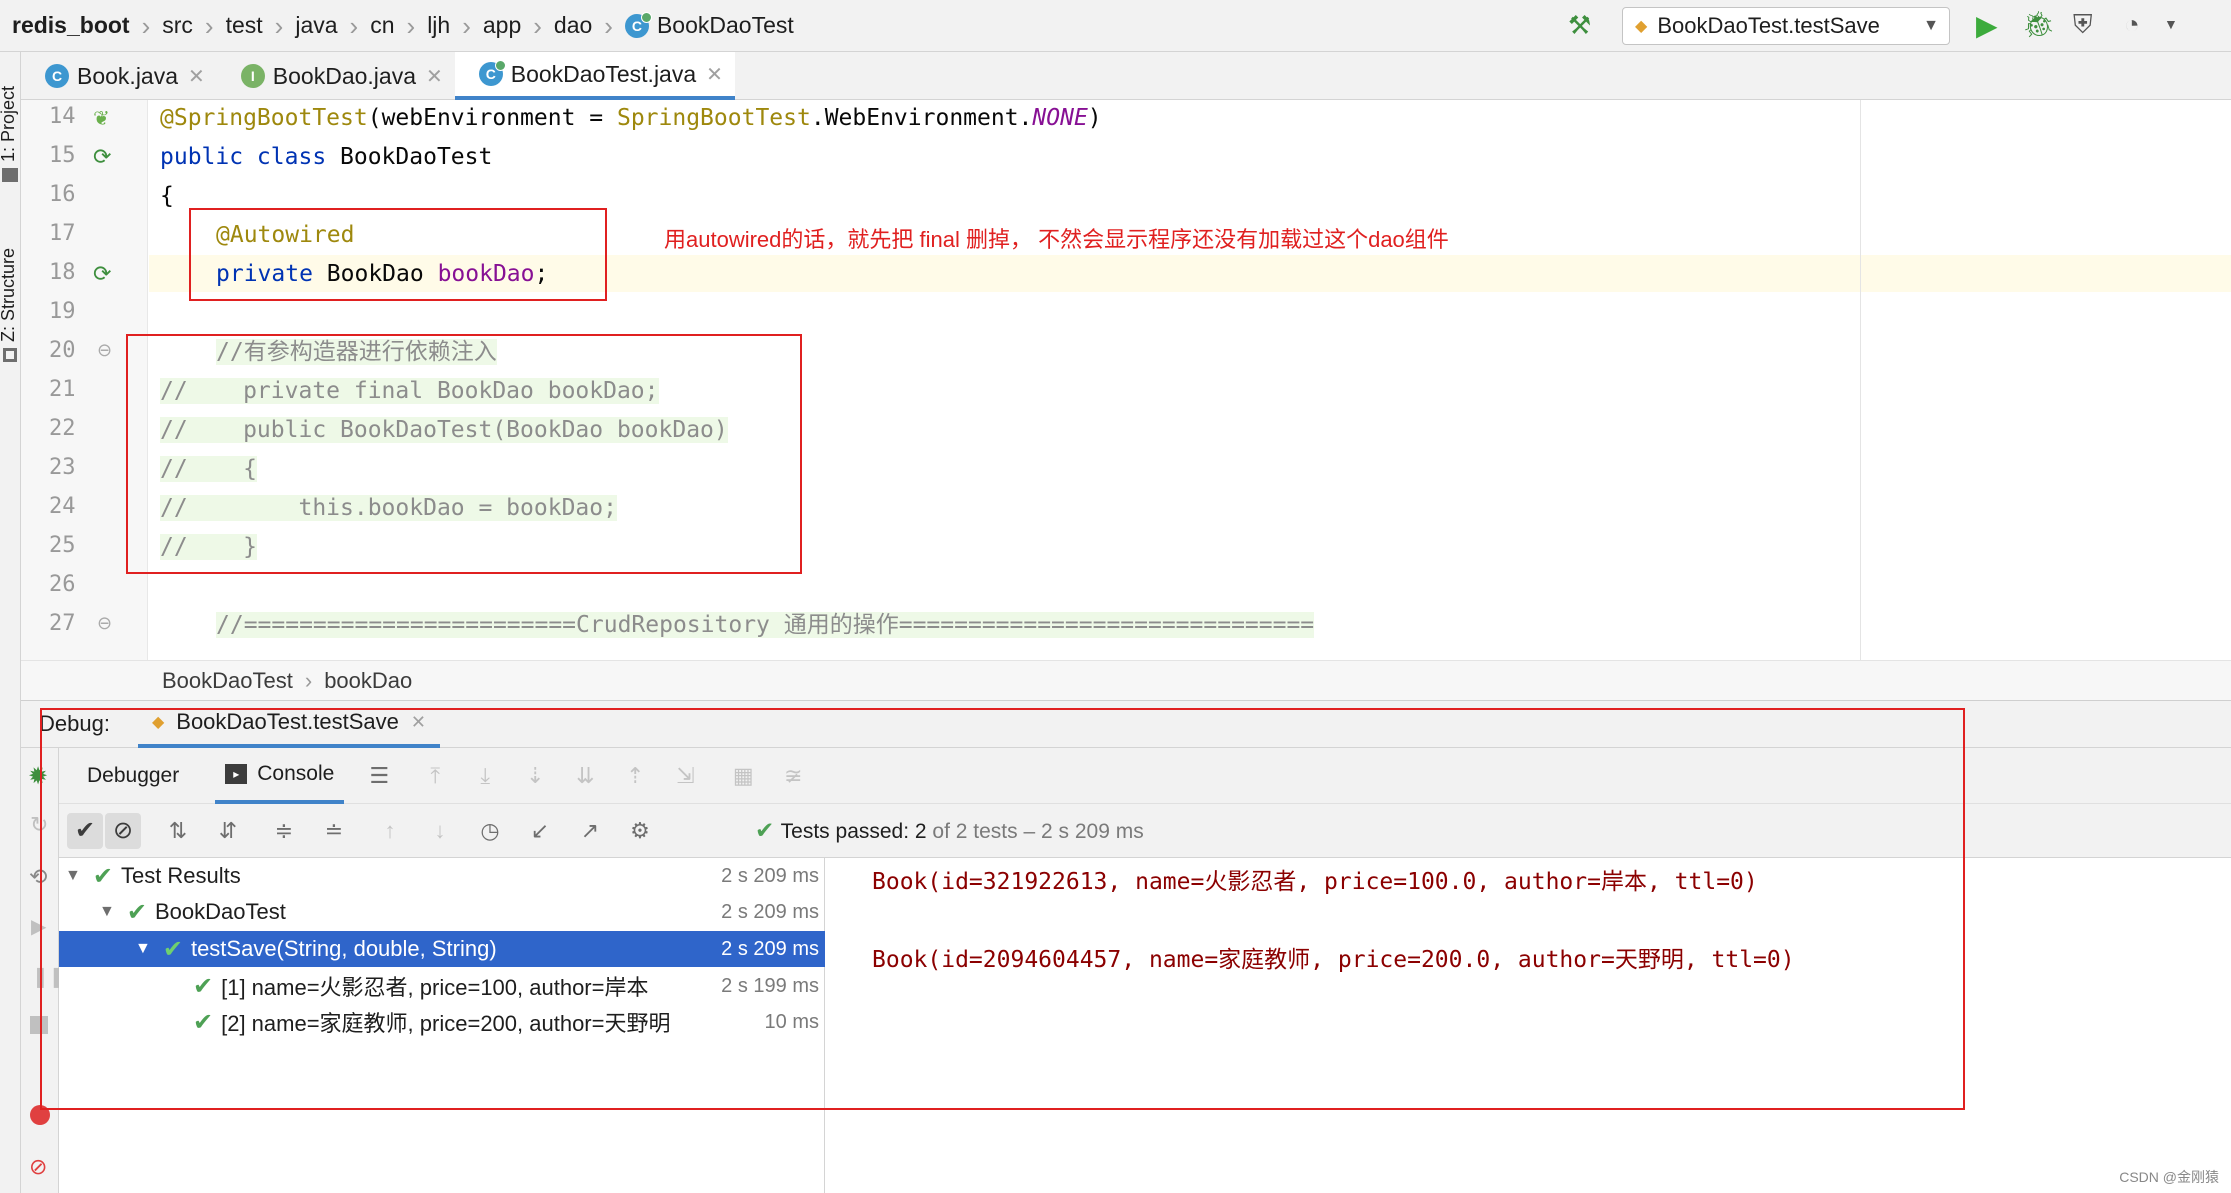  Describe the element at coordinates (102, 157) in the screenshot. I see `run-test-gutter-icon: ⟳` at that location.